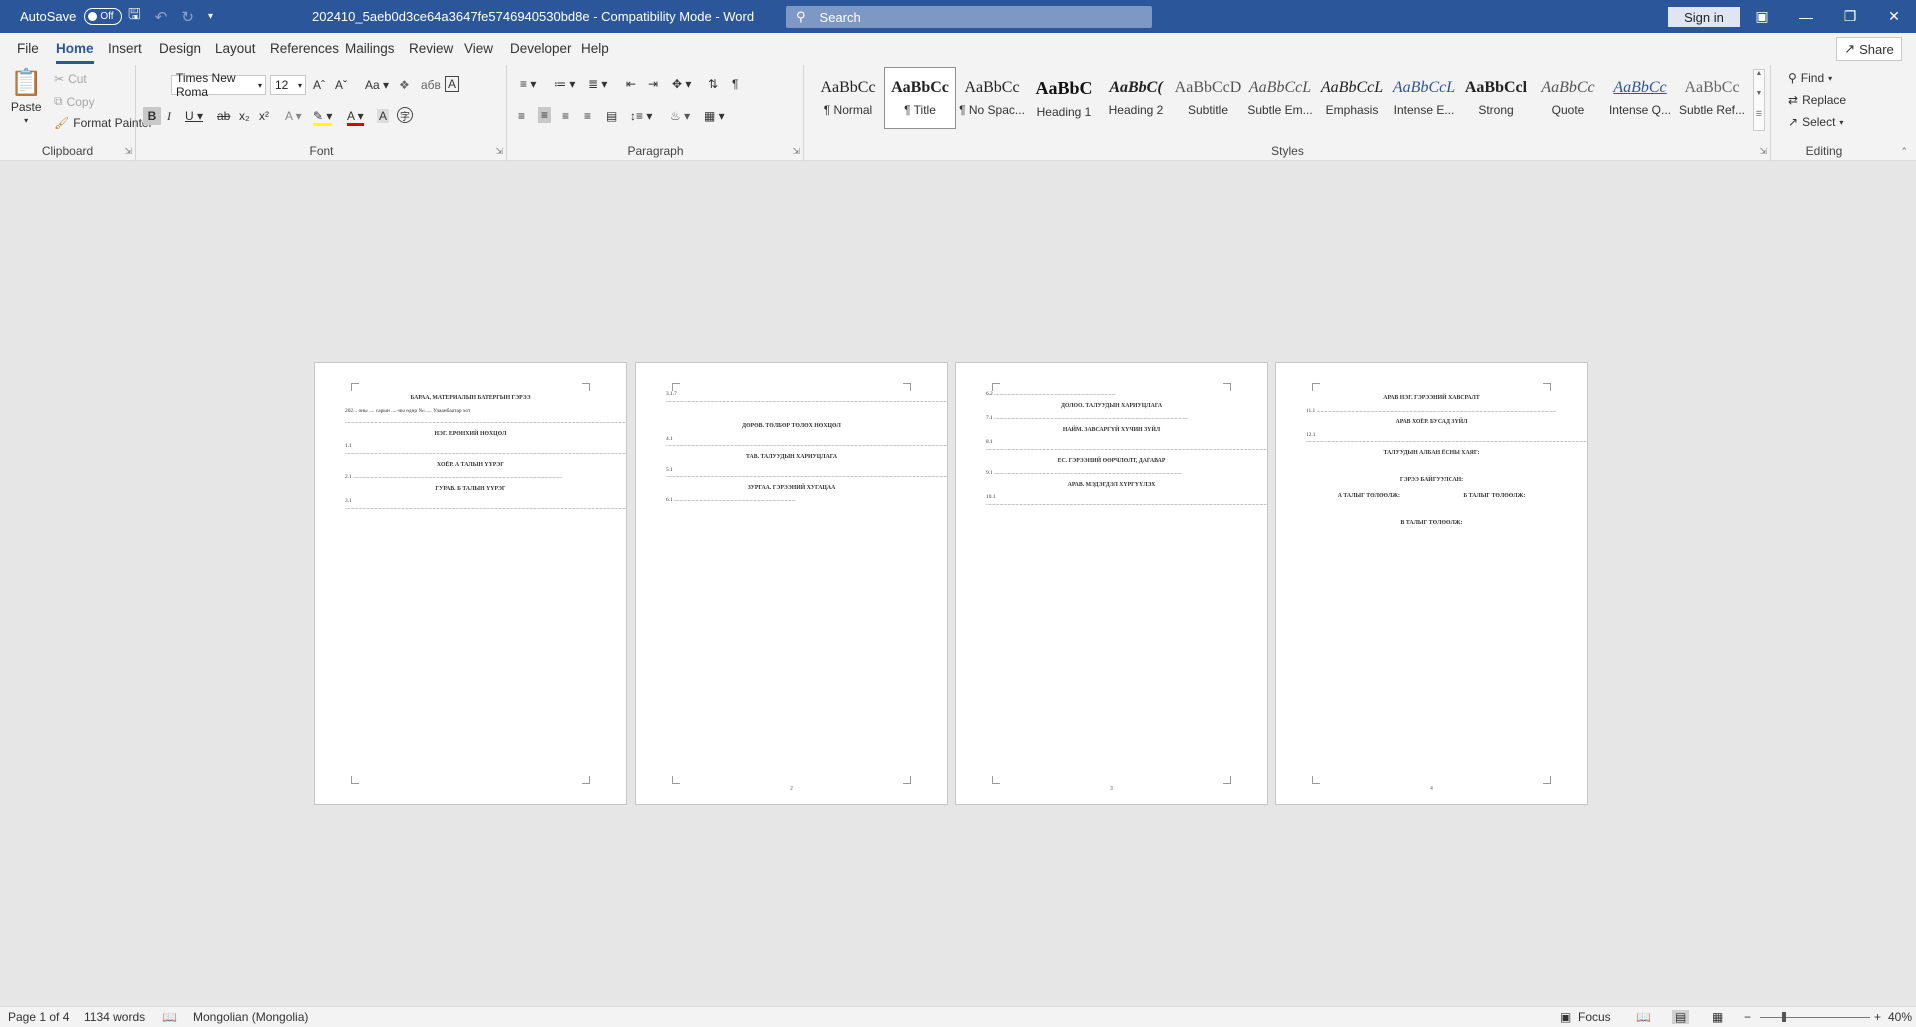 The width and height of the screenshot is (1916, 1027). Describe the element at coordinates (597, 84) in the screenshot. I see `multilevel-list-icon: ≣ ▾` at that location.